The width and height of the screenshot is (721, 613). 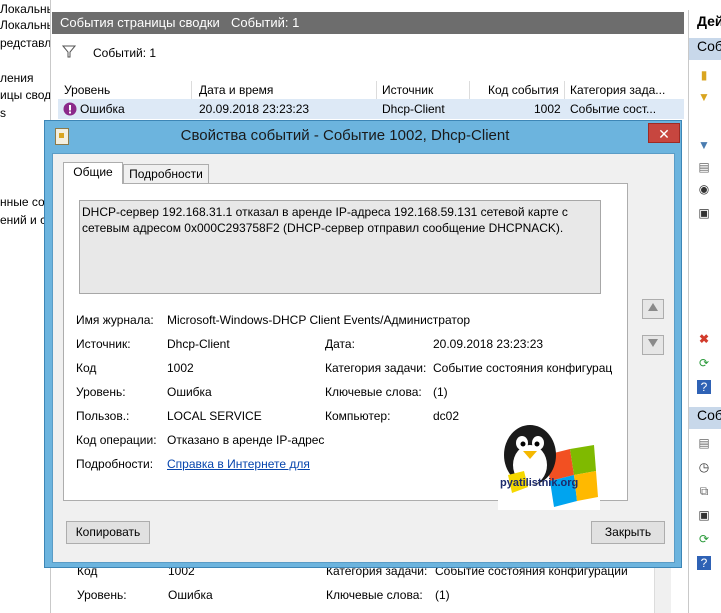 What do you see at coordinates (705, 49) in the screenshot?
I see `actions-section-header: Собь` at bounding box center [705, 49].